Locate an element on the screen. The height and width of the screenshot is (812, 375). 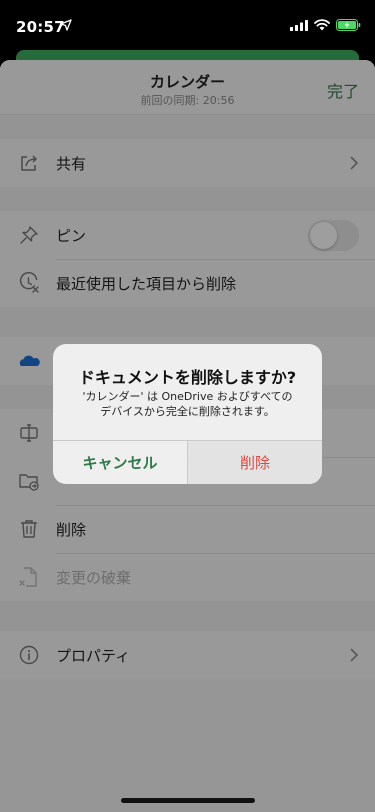
battery-charging-icon is located at coordinates (348, 25).